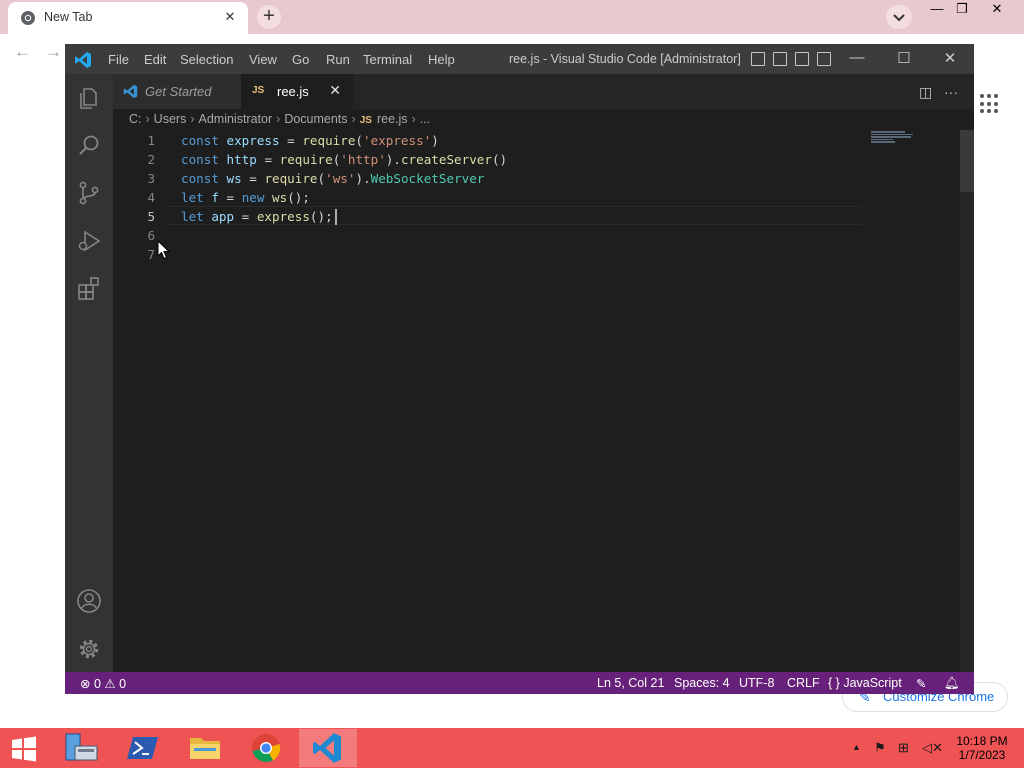 Image resolution: width=1024 pixels, height=768 pixels. Describe the element at coordinates (143, 748) in the screenshot. I see `powershell-taskbar-icon` at that location.